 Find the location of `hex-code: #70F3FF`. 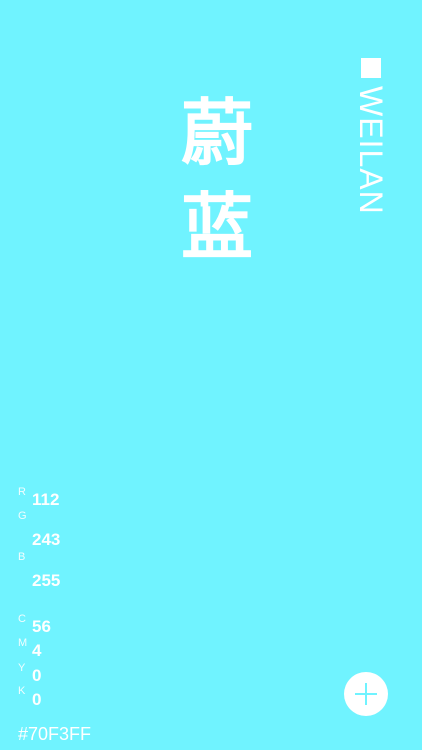

hex-code: #70F3FF is located at coordinates (55, 734).